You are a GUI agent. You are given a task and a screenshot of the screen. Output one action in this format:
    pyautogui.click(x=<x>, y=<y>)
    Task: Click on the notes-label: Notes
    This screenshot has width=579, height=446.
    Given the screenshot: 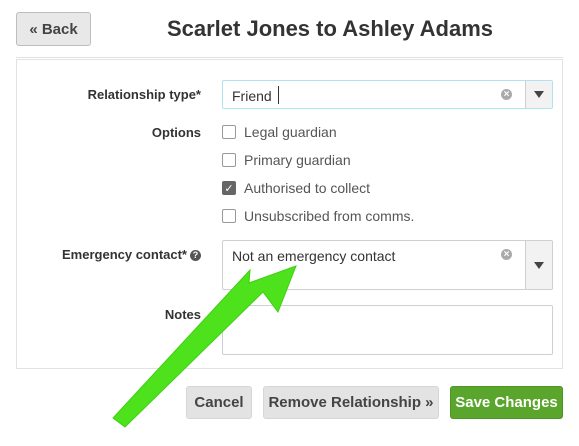 What is the action you would take?
    pyautogui.click(x=182, y=314)
    